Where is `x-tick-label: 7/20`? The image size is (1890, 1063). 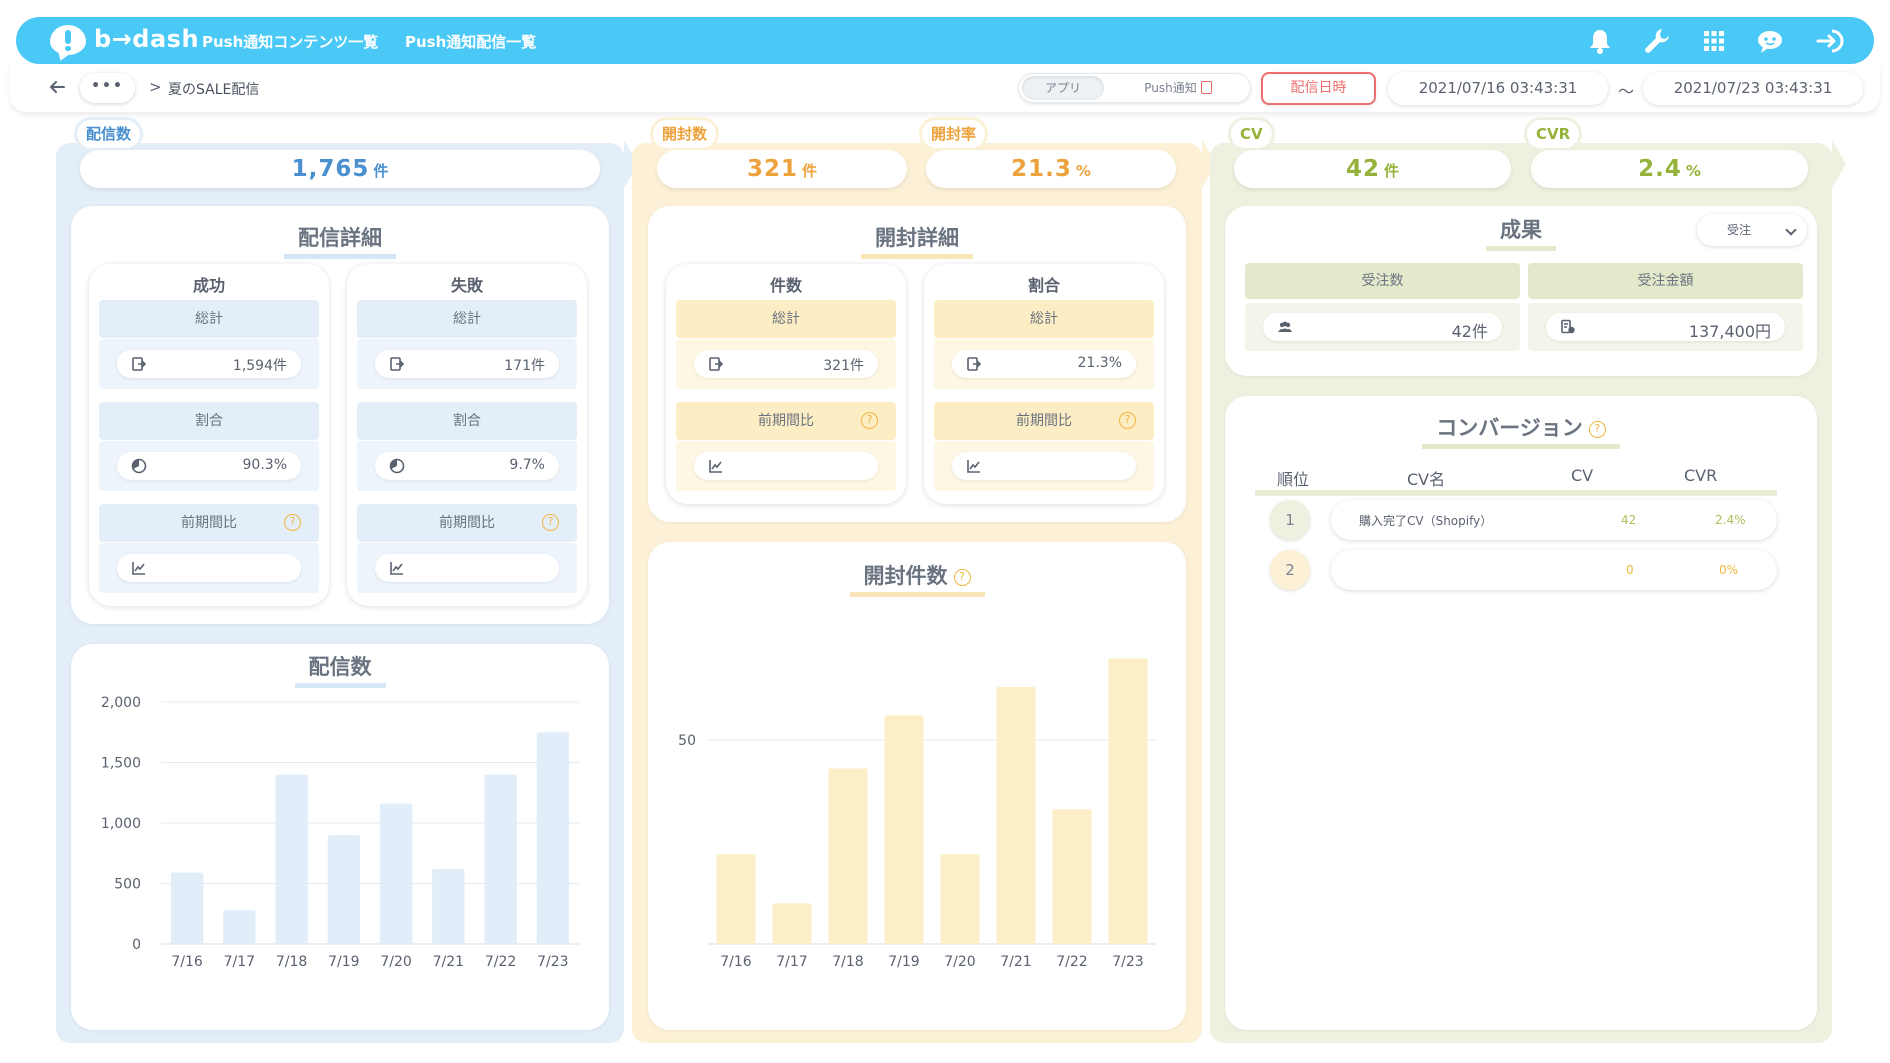
x-tick-label: 7/20 is located at coordinates (959, 962).